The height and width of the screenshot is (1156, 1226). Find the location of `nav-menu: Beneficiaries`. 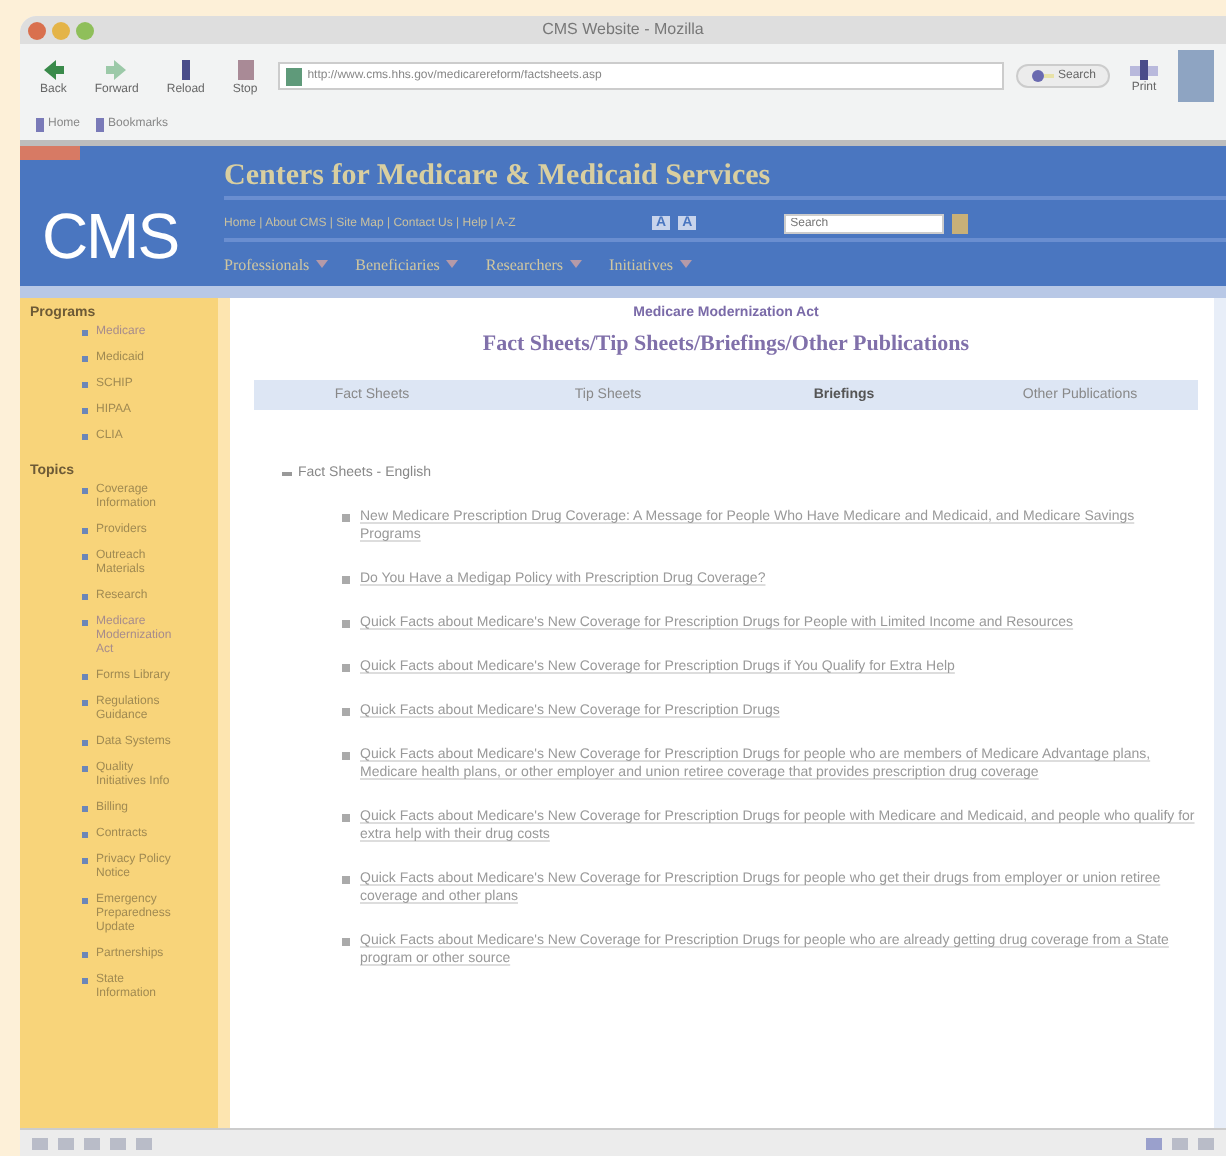

nav-menu: Beneficiaries is located at coordinates (406, 264).